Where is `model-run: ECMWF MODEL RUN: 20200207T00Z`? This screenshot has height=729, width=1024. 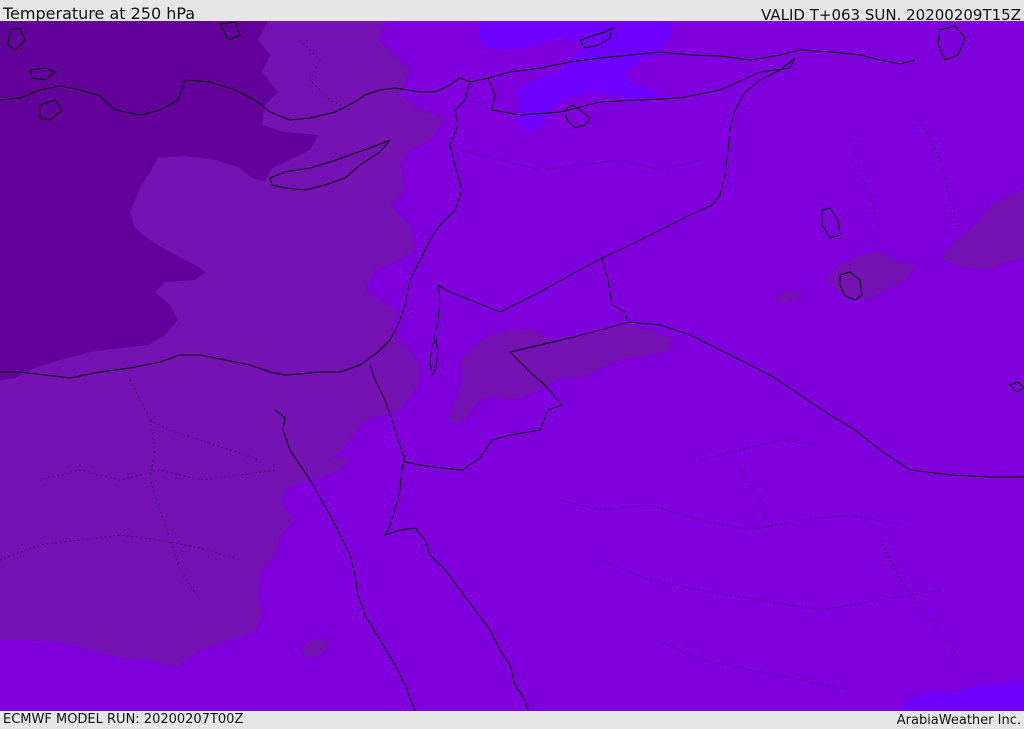
model-run: ECMWF MODEL RUN: 20200207T00Z is located at coordinates (123, 719).